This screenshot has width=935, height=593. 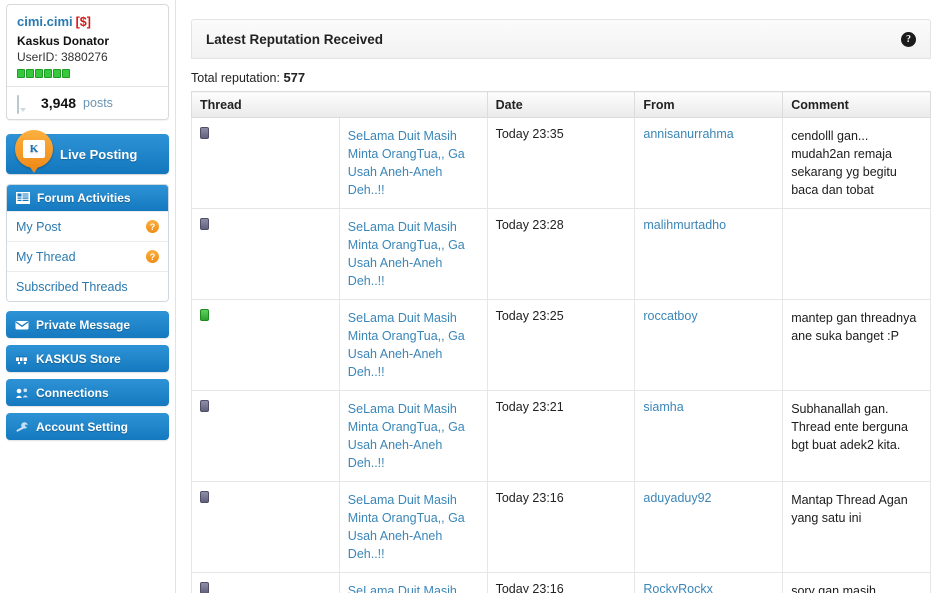 I want to click on forum-activities-header: Forum Activities, so click(x=87, y=198).